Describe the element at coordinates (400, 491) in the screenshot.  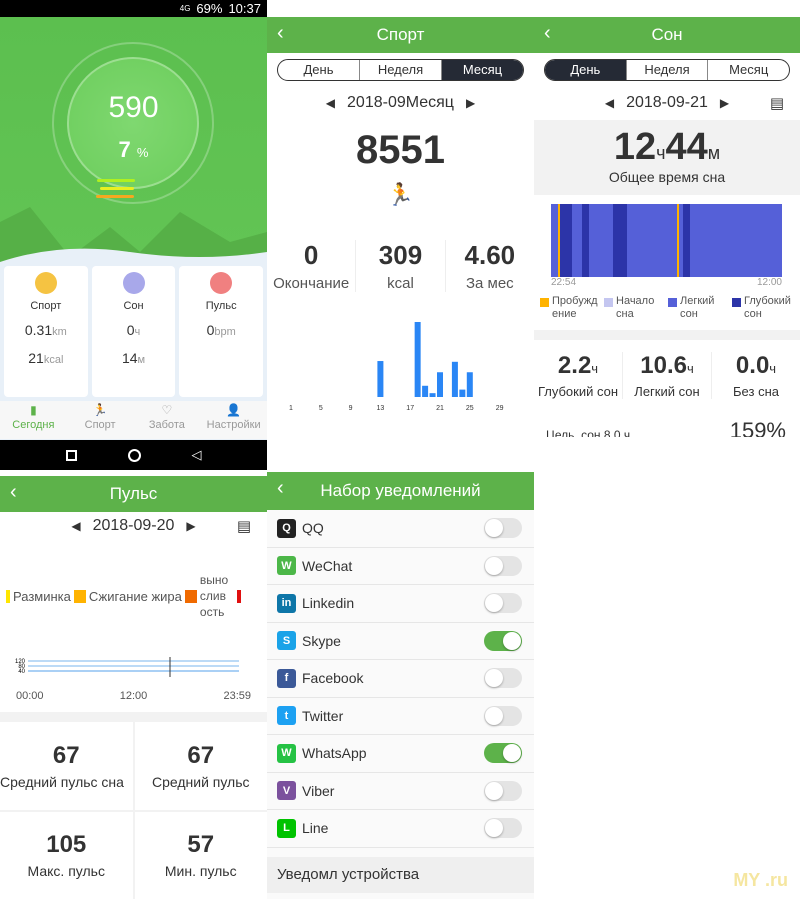
I see `notifications-header: ‹ Набор уведомлений` at that location.